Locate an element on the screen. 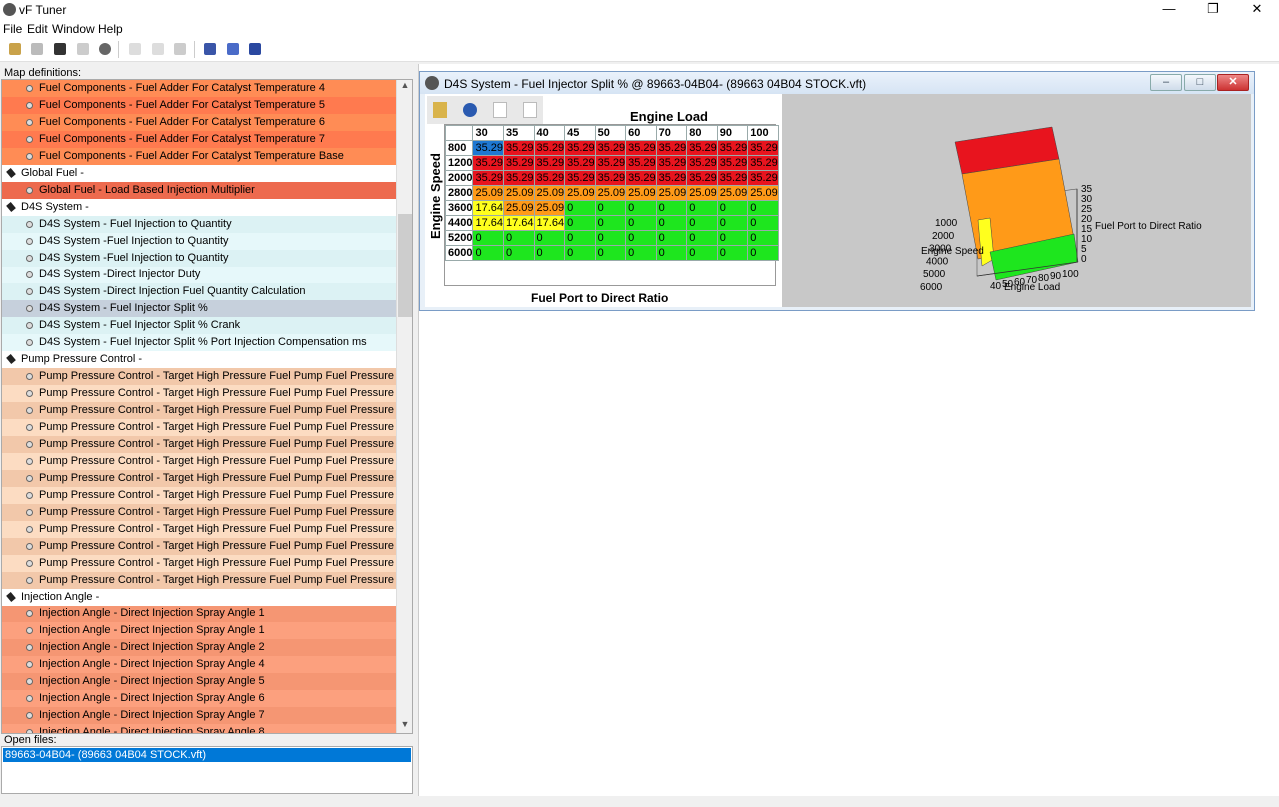 Image resolution: width=1279 pixels, height=807 pixels. open-folder-icon is located at coordinates (15, 49).